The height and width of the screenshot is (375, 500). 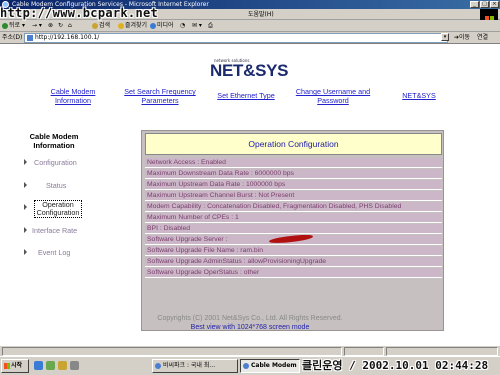 What do you see at coordinates (484, 4) in the screenshot?
I see `maximize-button: □` at bounding box center [484, 4].